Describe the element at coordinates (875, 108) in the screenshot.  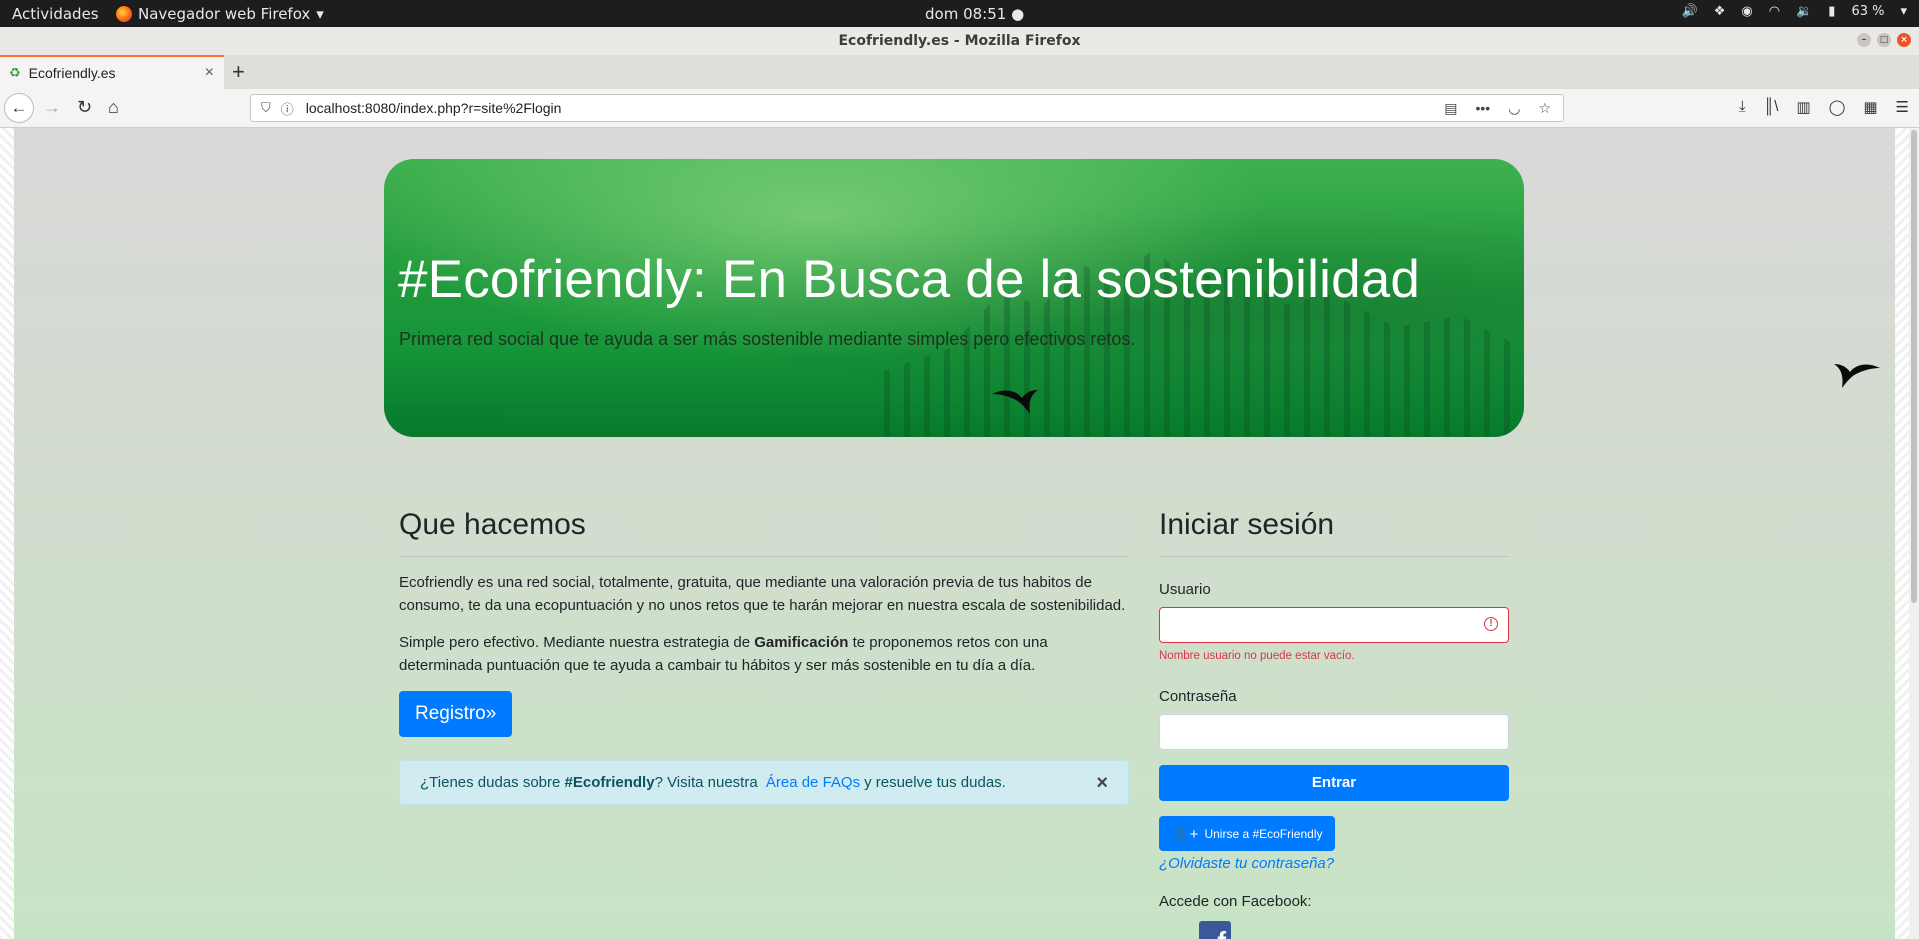
I see `url-text: localhost:8080/index.php?r=site%2Flogin` at that location.